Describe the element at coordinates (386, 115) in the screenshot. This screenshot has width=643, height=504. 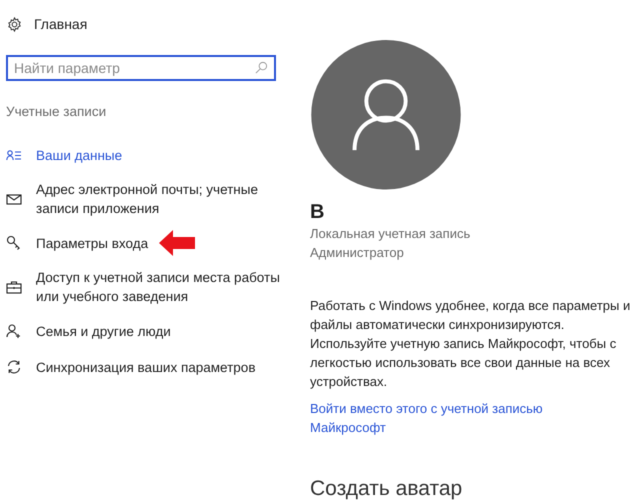
I see `avatar-icon` at that location.